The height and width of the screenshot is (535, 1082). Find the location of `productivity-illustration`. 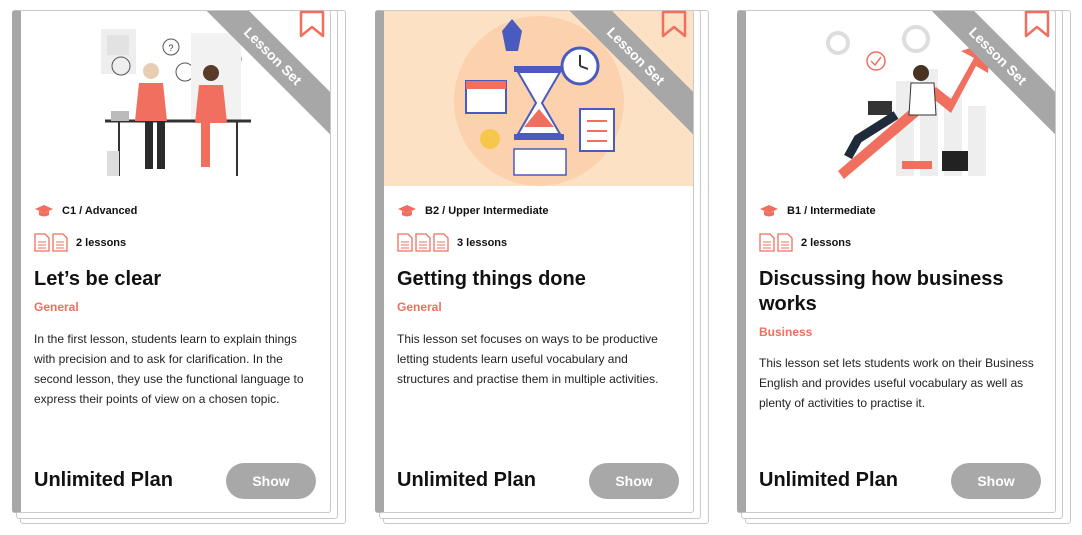

productivity-illustration is located at coordinates (538, 98).